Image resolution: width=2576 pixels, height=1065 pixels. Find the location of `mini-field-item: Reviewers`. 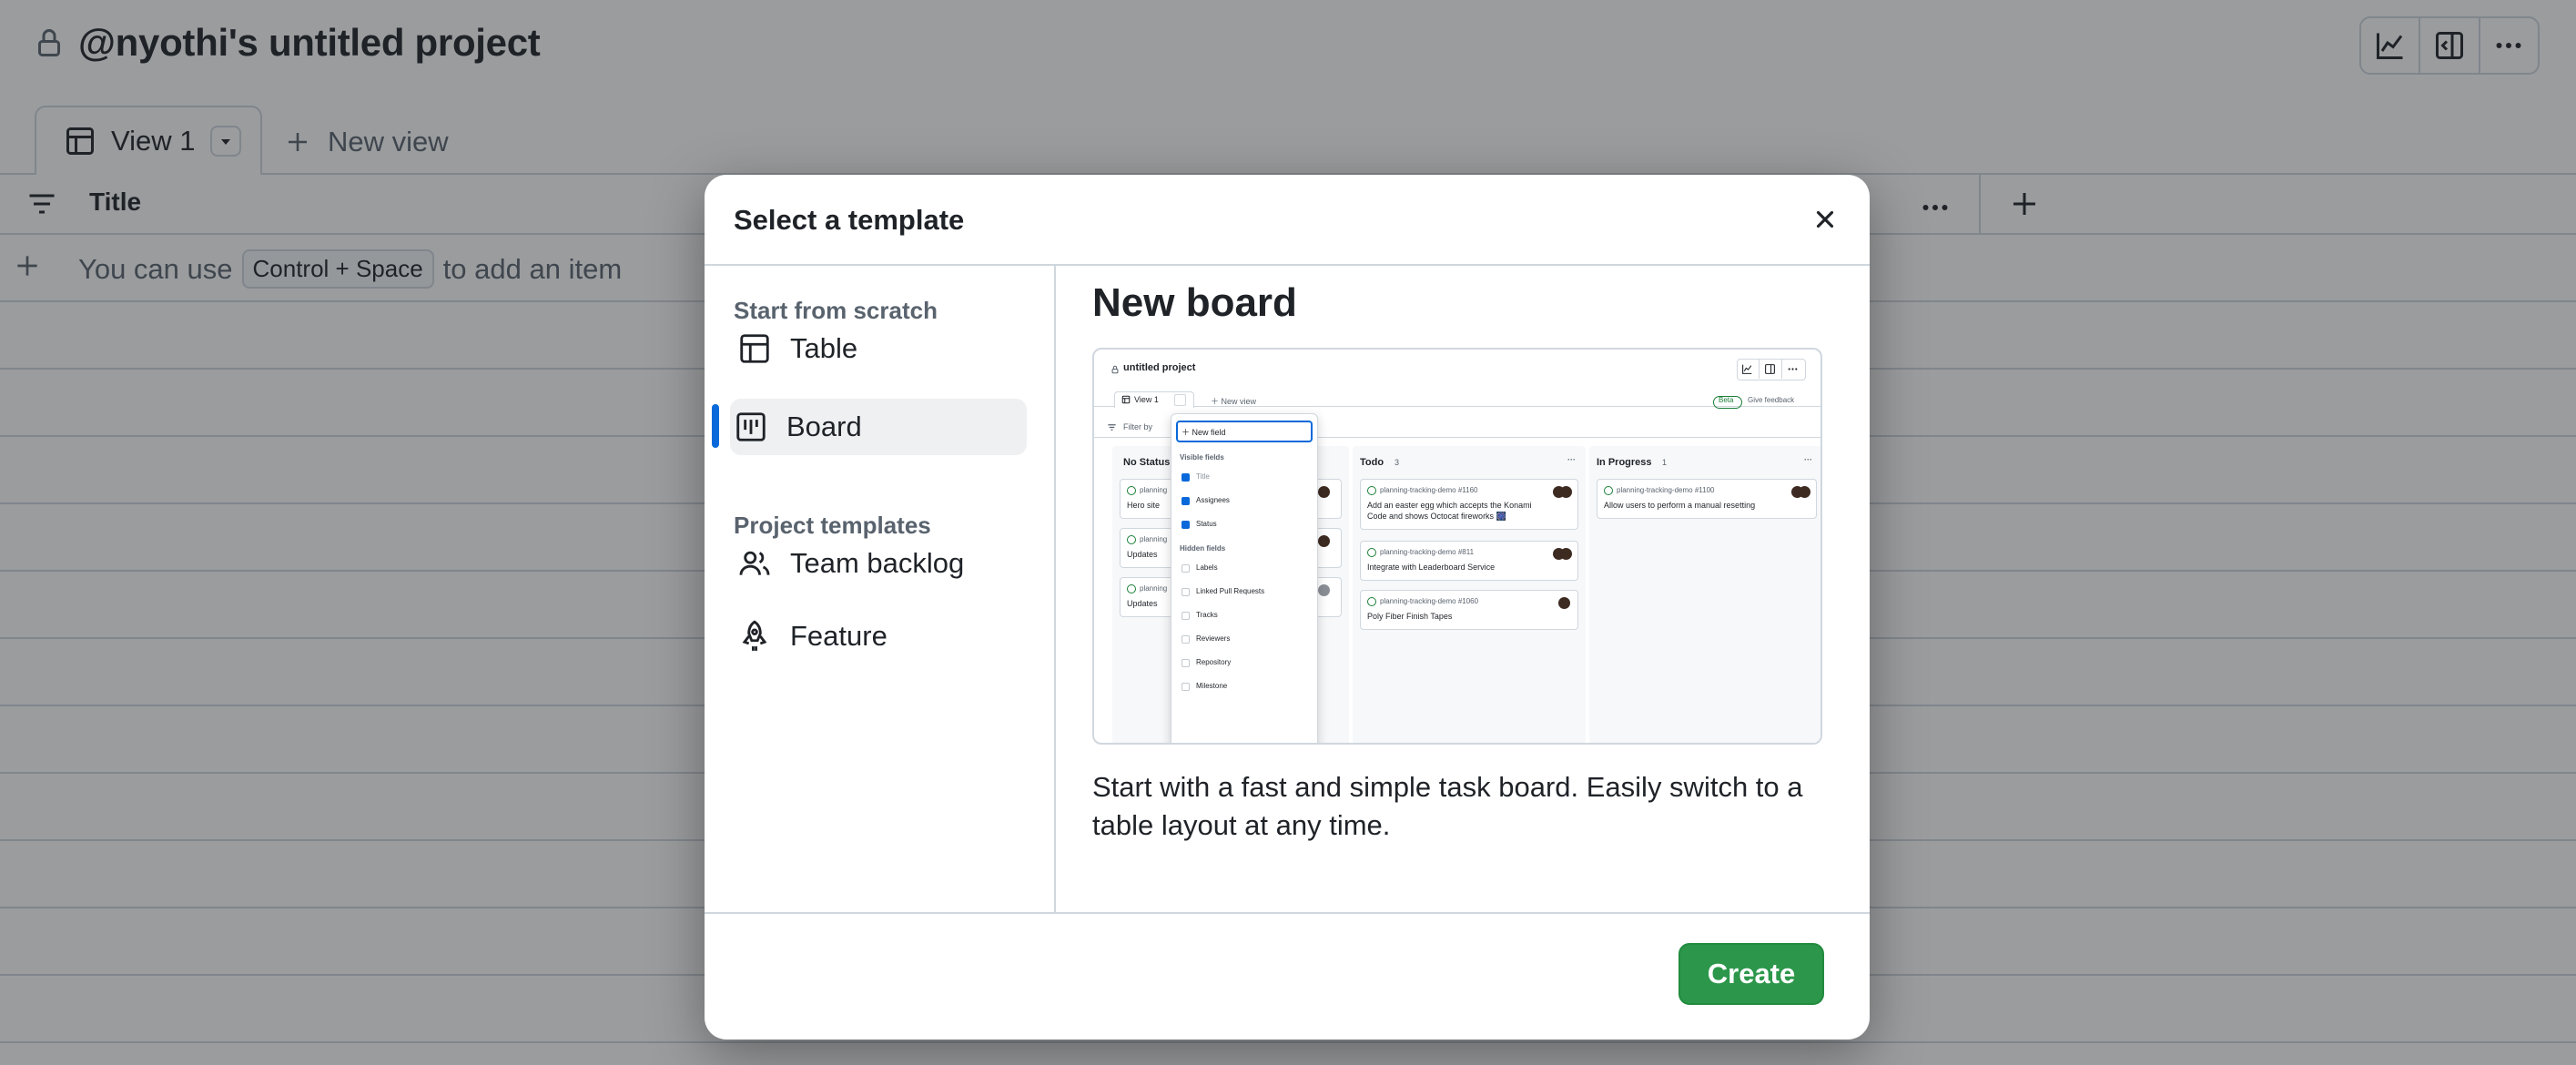

mini-field-item: Reviewers is located at coordinates (1213, 638).